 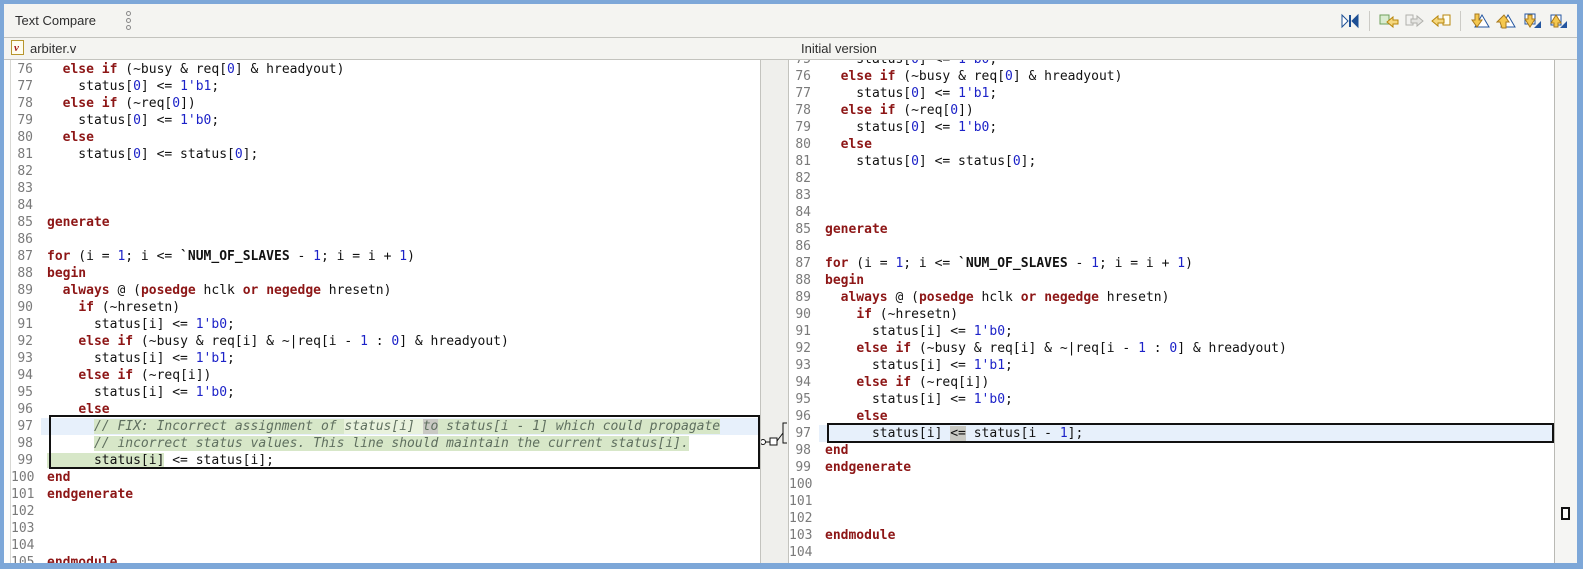 I want to click on line-number: 86, so click(x=25, y=239).